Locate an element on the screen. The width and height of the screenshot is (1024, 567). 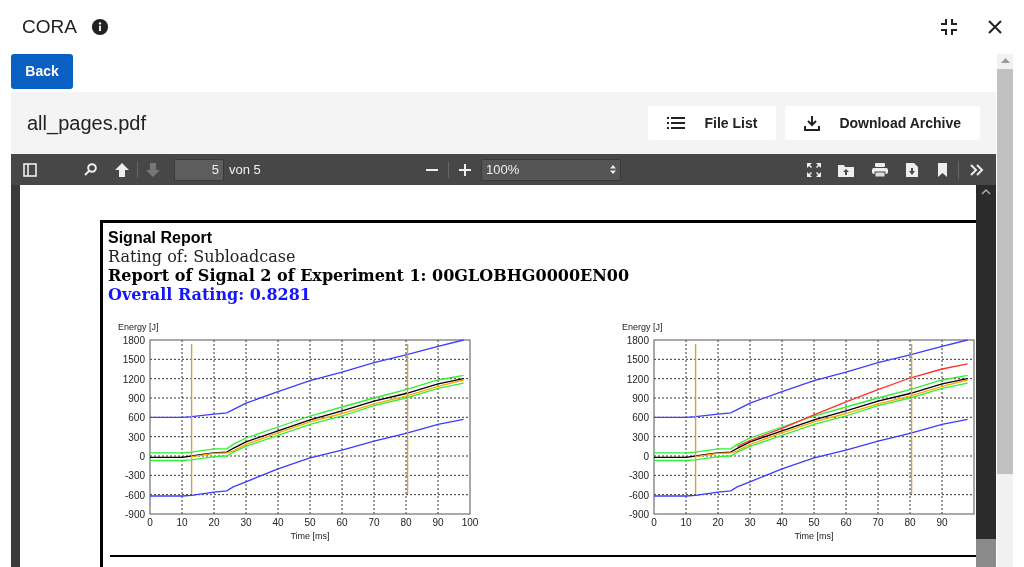
app-title: CORA is located at coordinates (49, 26).